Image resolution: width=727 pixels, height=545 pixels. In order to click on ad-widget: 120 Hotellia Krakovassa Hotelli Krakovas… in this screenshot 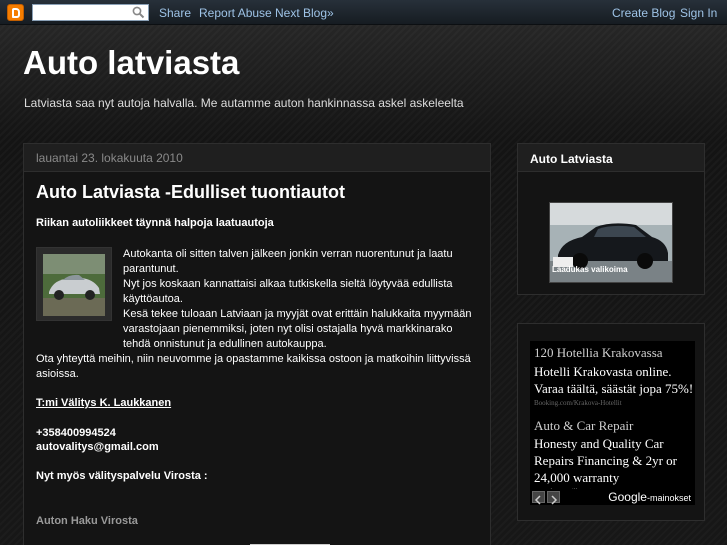, I will do `click(611, 422)`.